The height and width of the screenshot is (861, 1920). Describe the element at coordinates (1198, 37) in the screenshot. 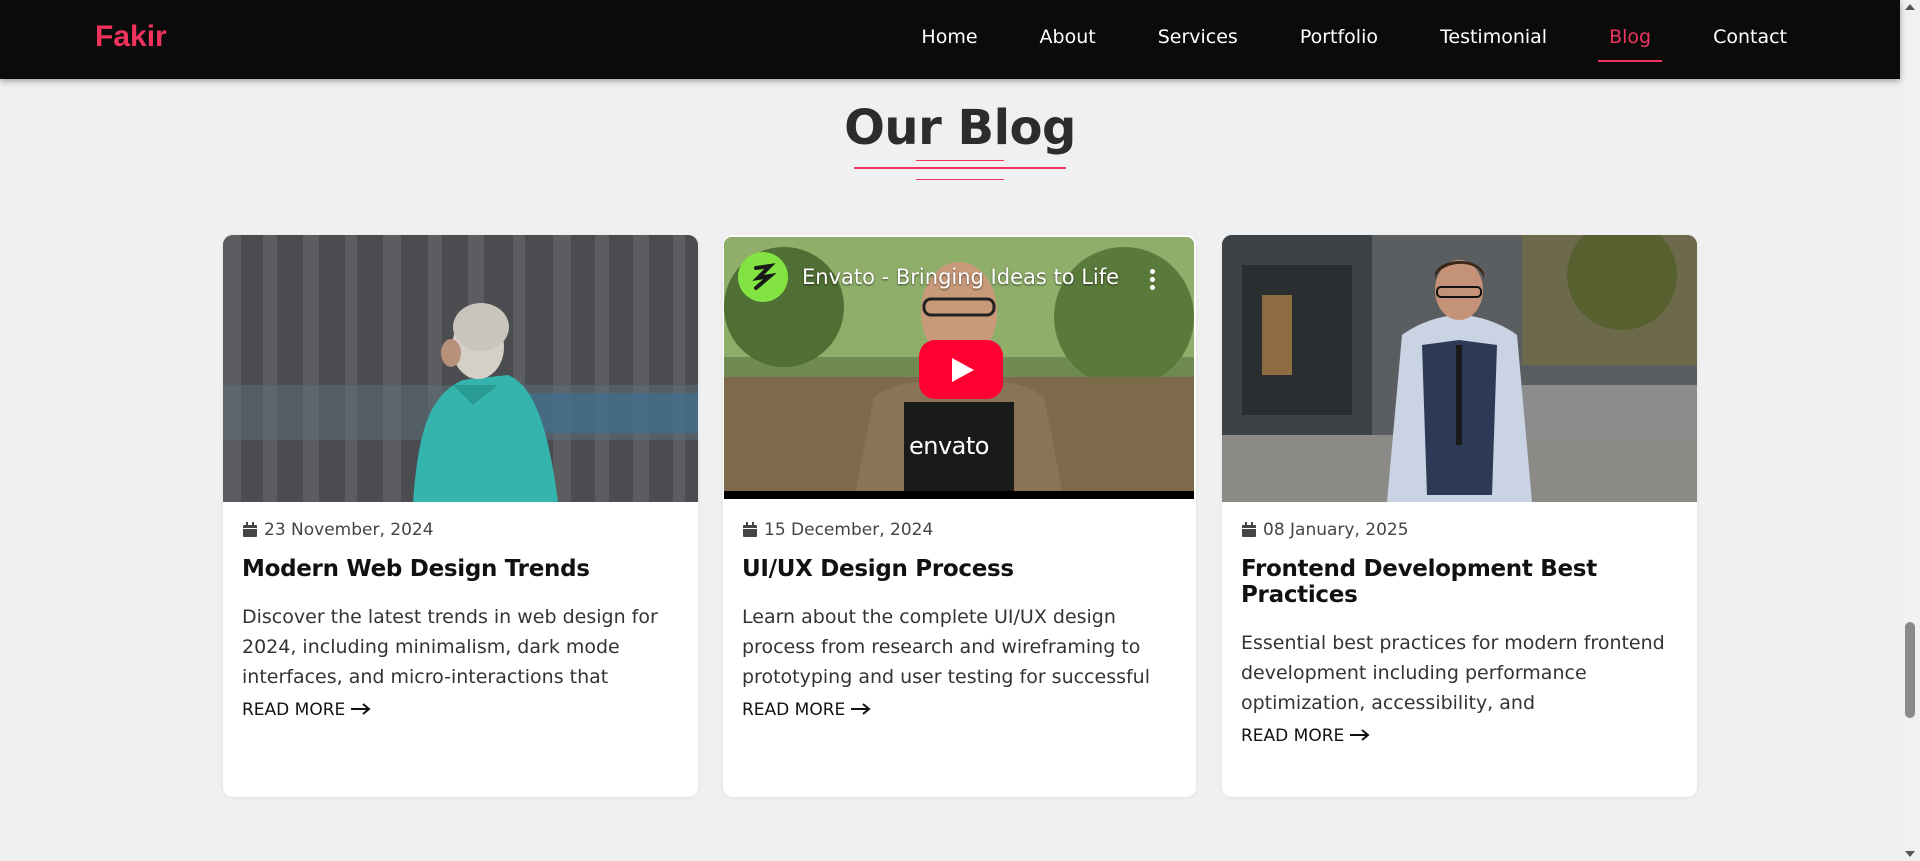

I see `nav-services: Services` at that location.